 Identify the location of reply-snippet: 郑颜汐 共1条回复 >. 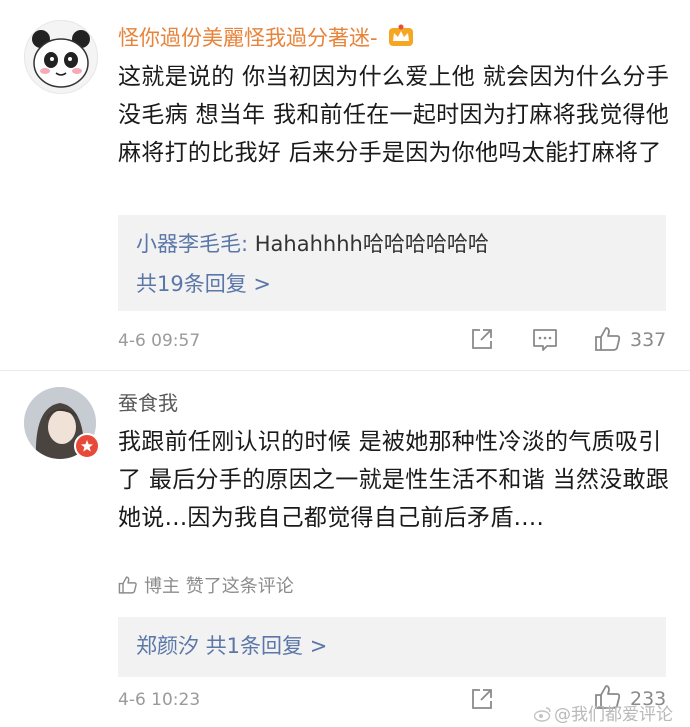
(231, 646).